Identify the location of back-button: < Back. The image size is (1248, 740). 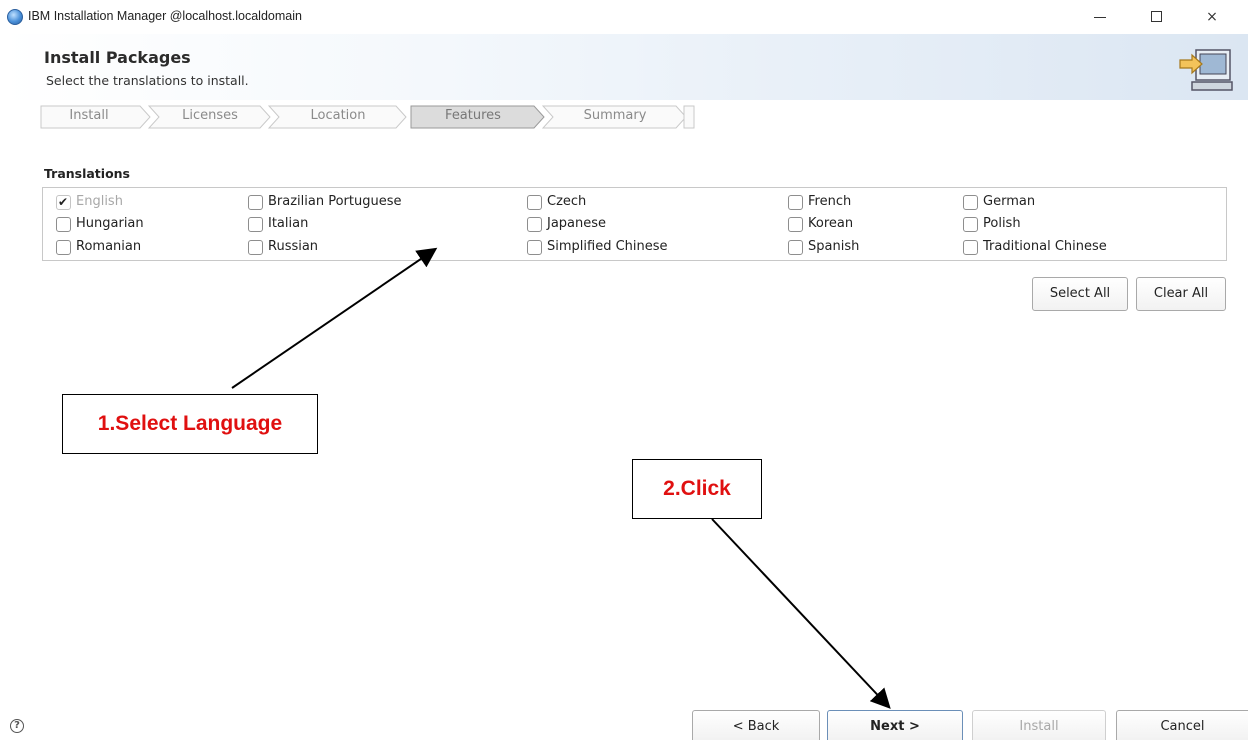
(756, 725).